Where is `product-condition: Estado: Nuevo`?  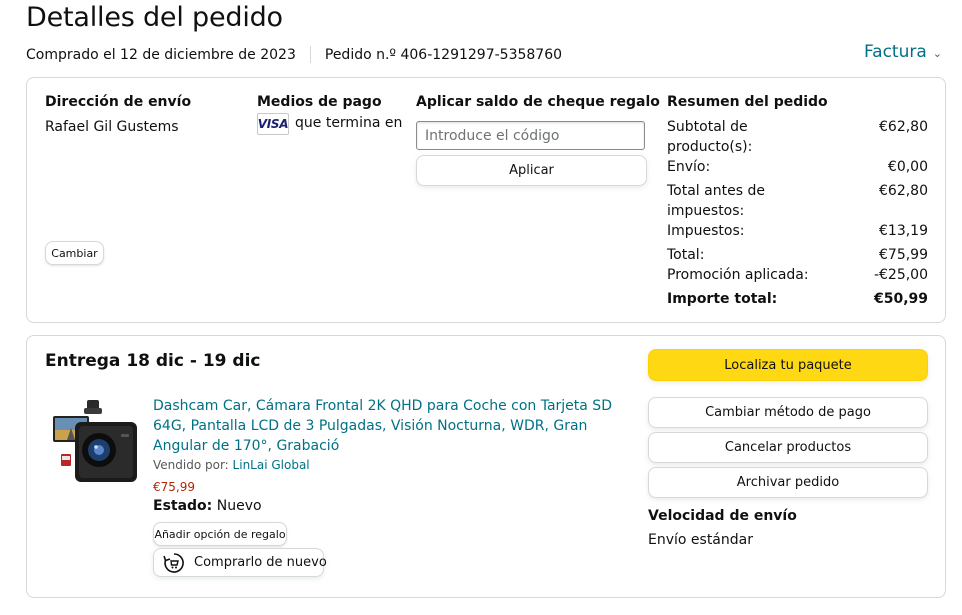
product-condition: Estado: Nuevo is located at coordinates (207, 506).